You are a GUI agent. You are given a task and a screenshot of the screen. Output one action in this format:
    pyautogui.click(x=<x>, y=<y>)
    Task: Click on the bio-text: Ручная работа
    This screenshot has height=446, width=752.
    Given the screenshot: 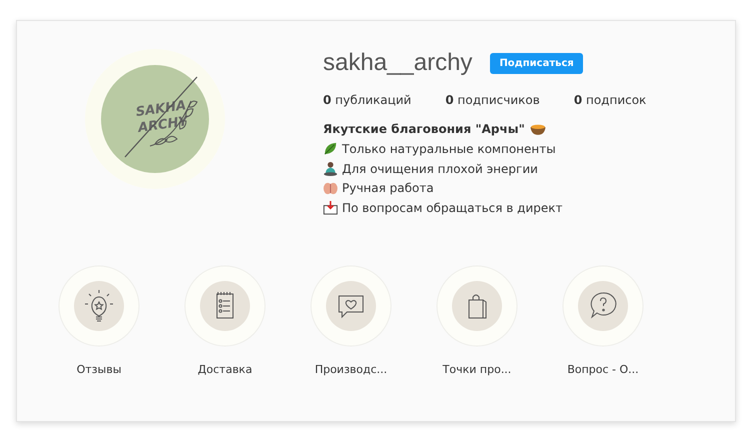 What is the action you would take?
    pyautogui.click(x=388, y=188)
    